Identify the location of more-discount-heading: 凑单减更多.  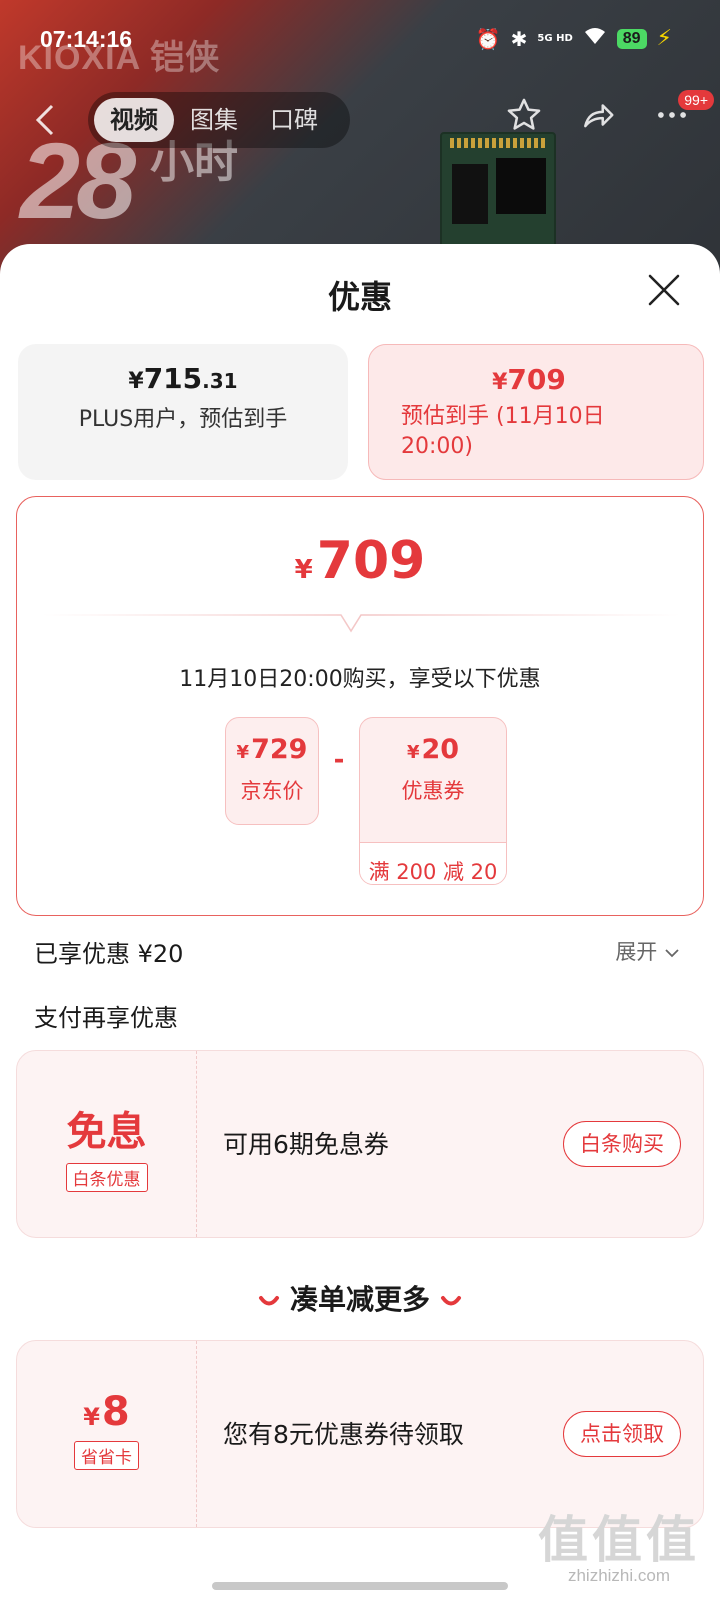
(360, 1298).